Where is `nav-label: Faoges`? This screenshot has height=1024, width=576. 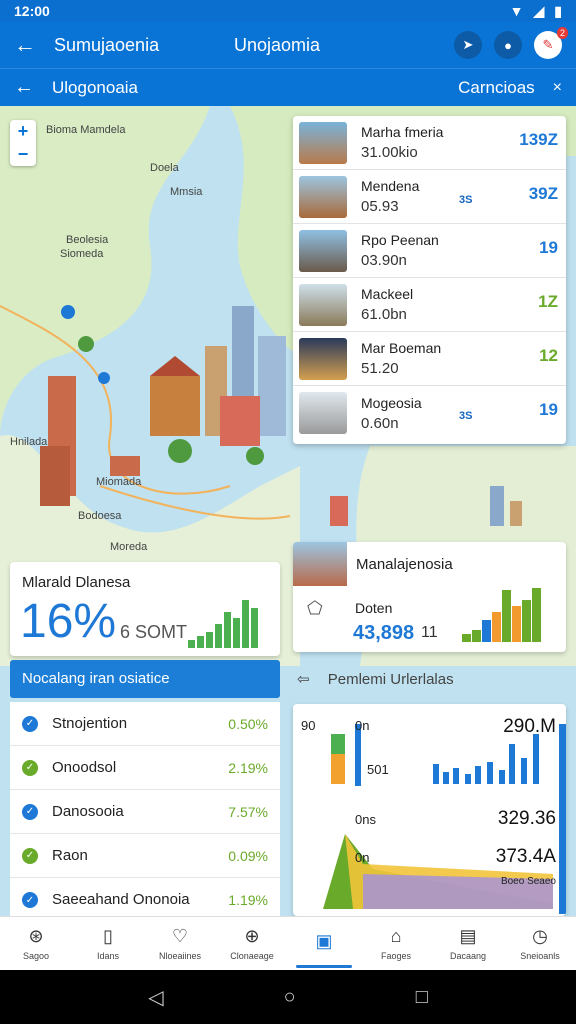
nav-label: Faoges is located at coordinates (396, 956).